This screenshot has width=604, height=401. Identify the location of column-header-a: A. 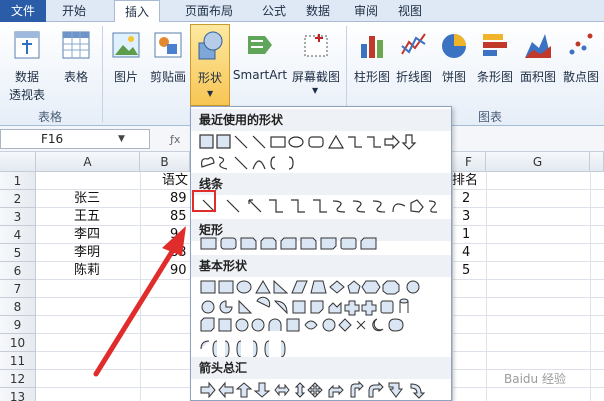
(88, 162).